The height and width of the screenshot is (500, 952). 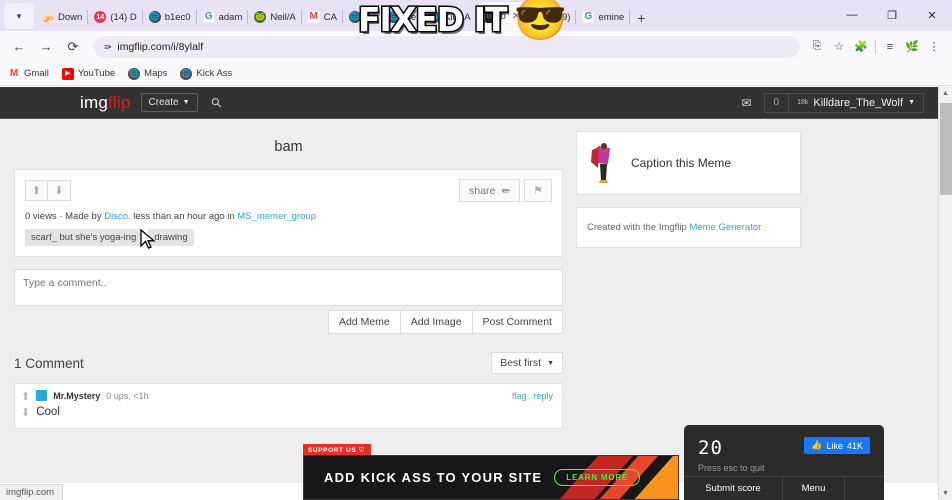 I want to click on page-scrollbar: ▲ ▼, so click(x=945, y=293).